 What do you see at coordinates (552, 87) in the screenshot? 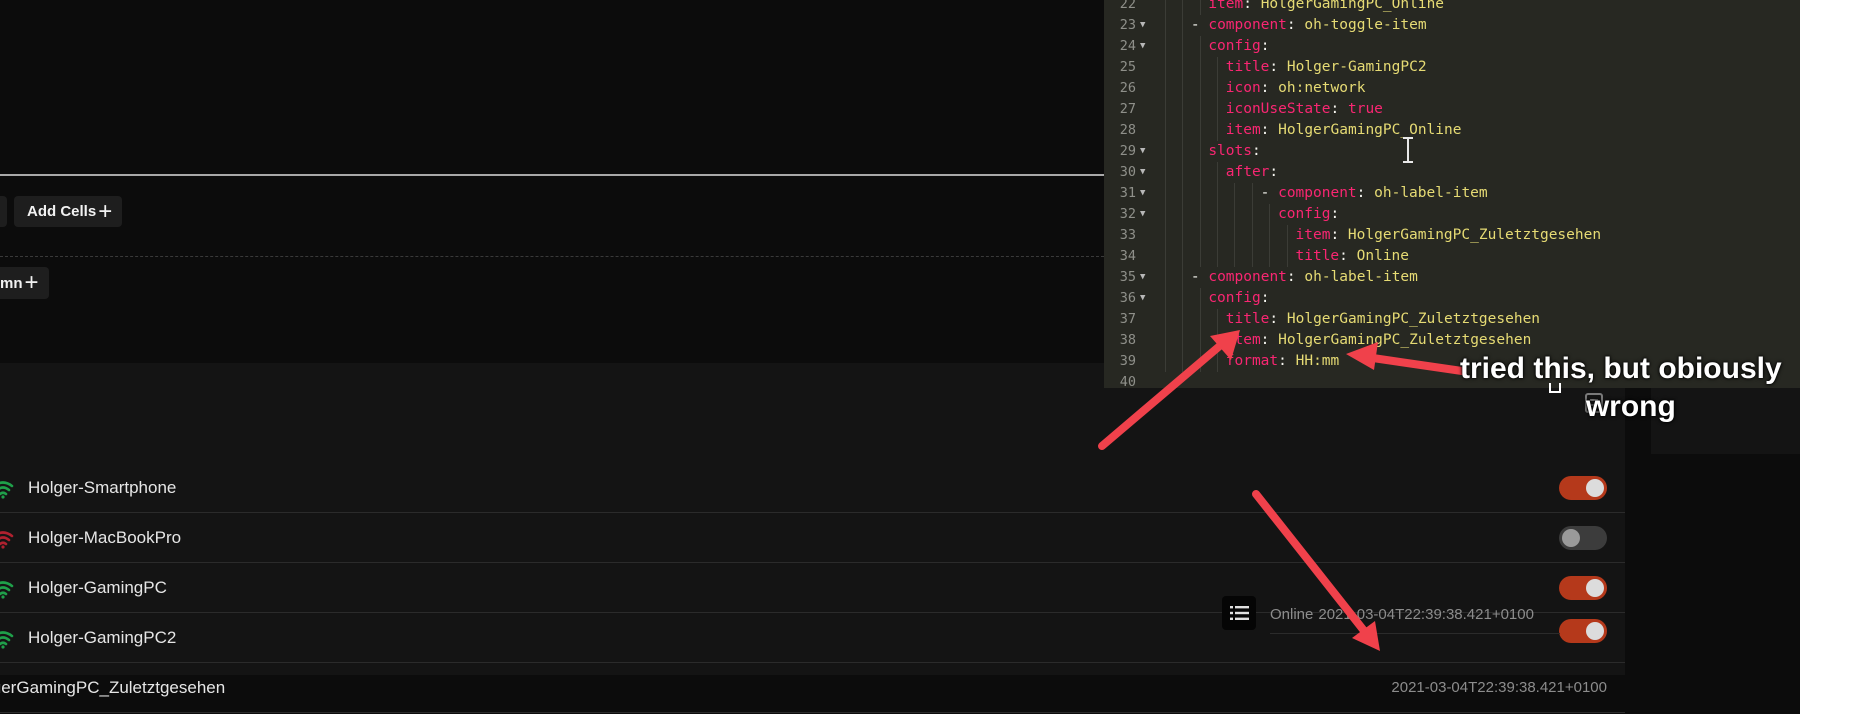
I see `layout-canvas` at bounding box center [552, 87].